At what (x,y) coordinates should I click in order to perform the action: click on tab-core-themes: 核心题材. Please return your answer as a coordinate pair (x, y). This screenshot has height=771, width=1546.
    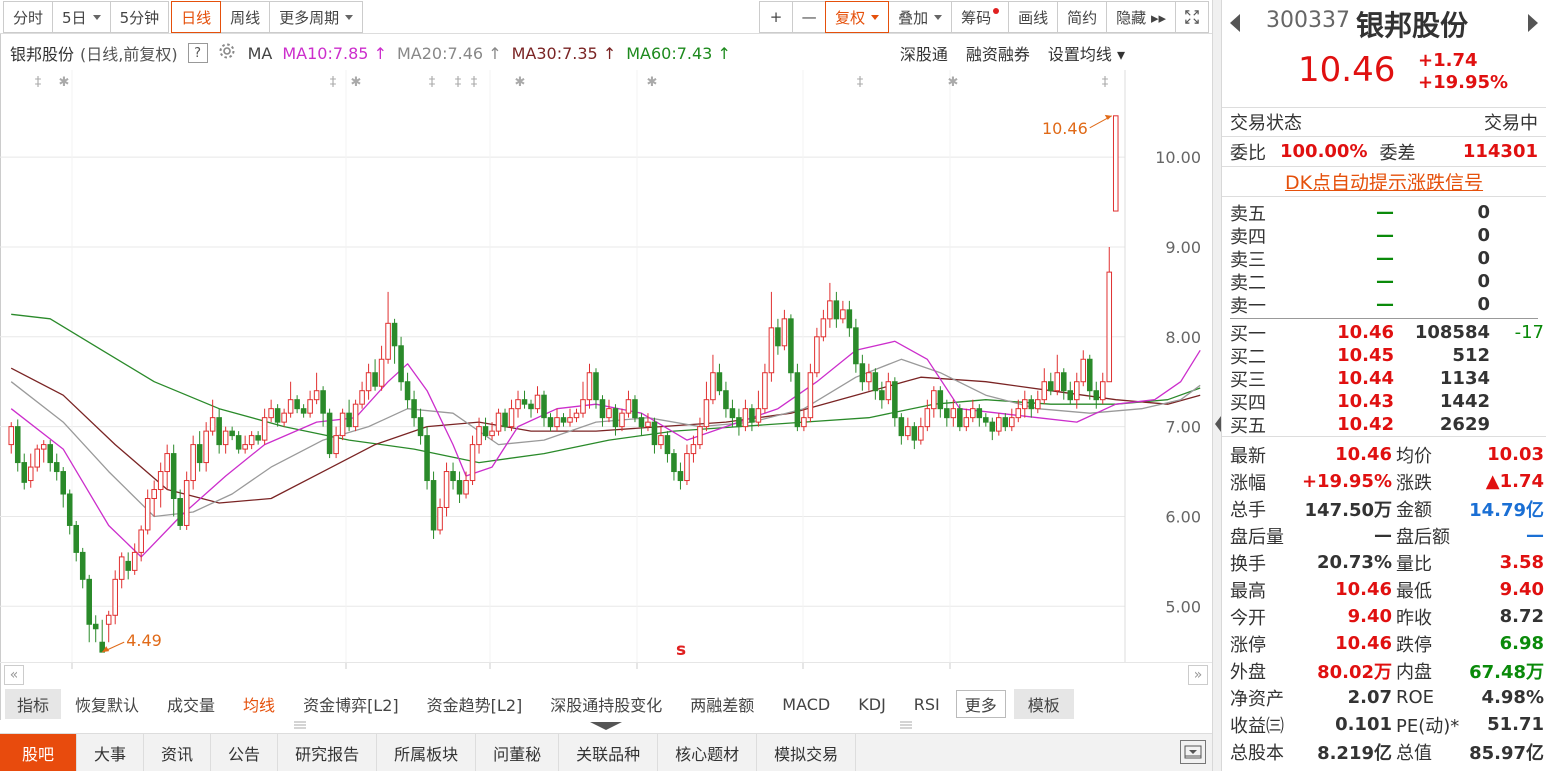
    Looking at the image, I should click on (708, 752).